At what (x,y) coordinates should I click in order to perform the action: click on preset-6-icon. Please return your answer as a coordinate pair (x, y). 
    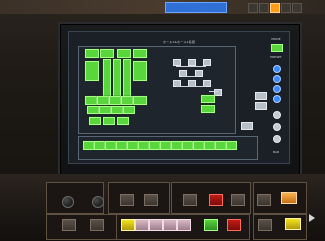
    Looking at the image, I should click on (277, 127).